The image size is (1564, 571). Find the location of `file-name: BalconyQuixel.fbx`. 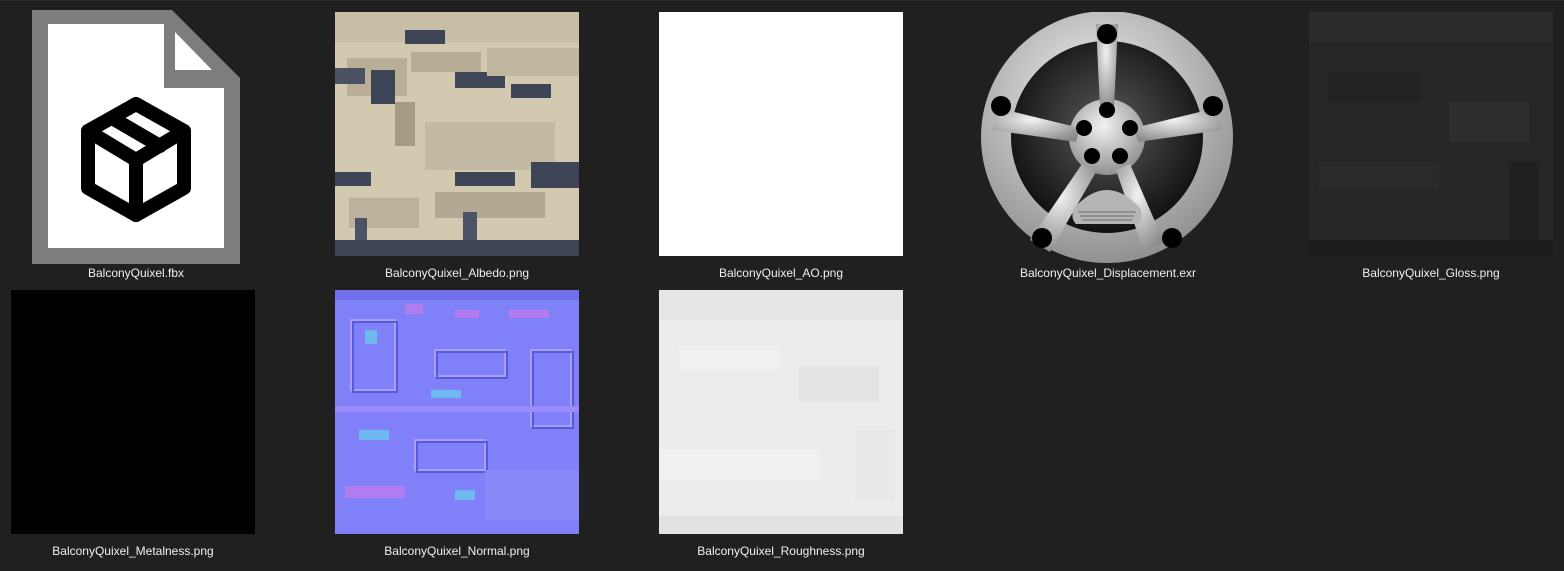

file-name: BalconyQuixel.fbx is located at coordinates (136, 273).